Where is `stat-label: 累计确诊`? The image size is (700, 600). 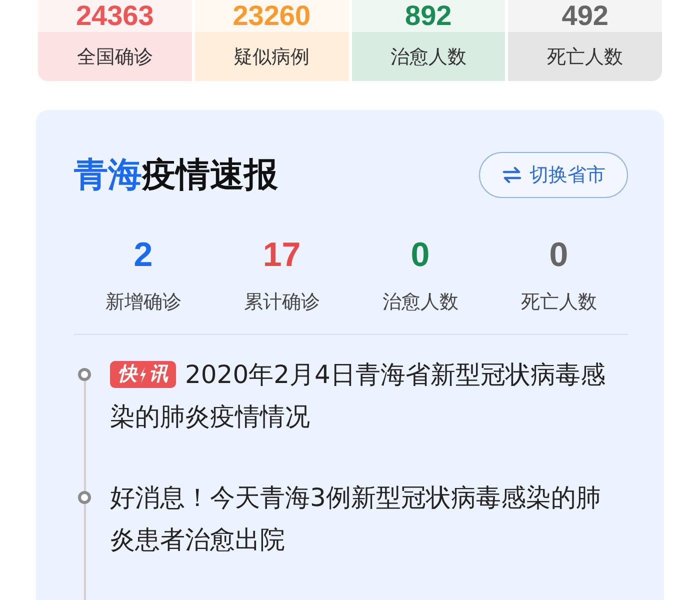 stat-label: 累计确诊 is located at coordinates (281, 302).